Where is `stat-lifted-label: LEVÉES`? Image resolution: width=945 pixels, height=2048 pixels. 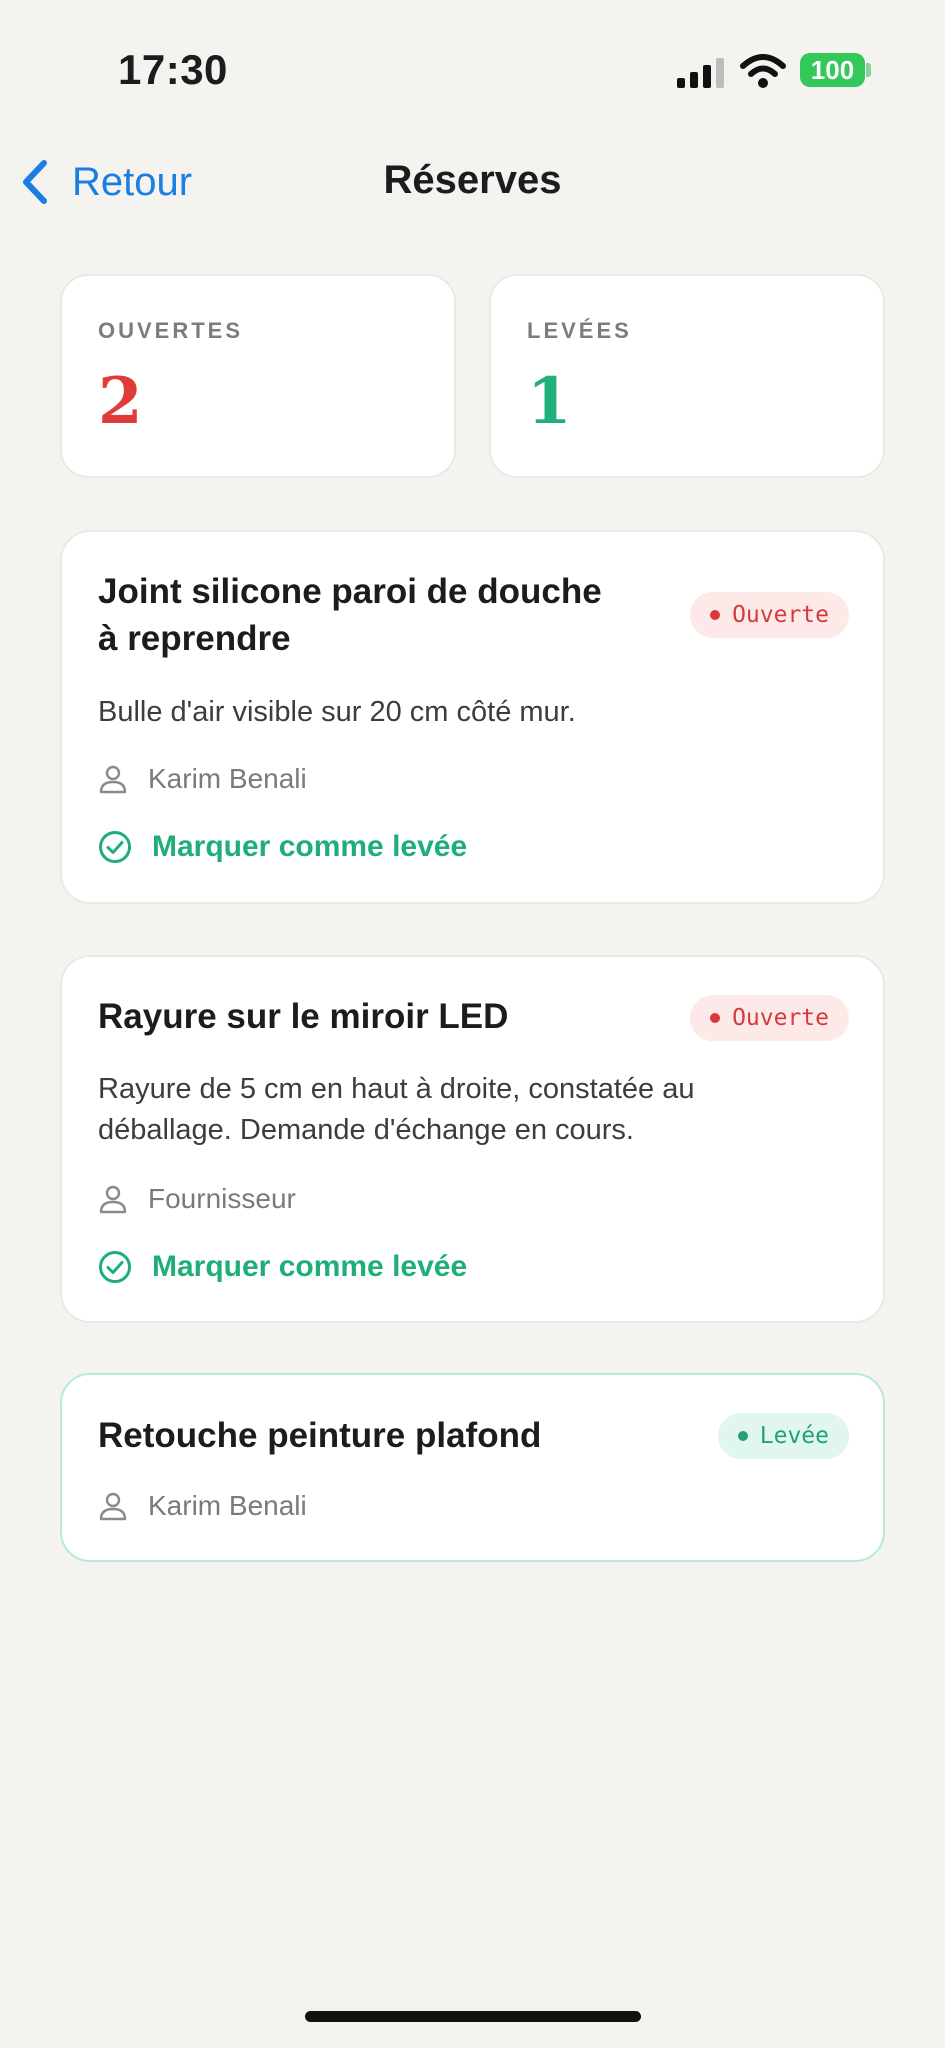
stat-lifted-label: LEVÉES is located at coordinates (579, 330).